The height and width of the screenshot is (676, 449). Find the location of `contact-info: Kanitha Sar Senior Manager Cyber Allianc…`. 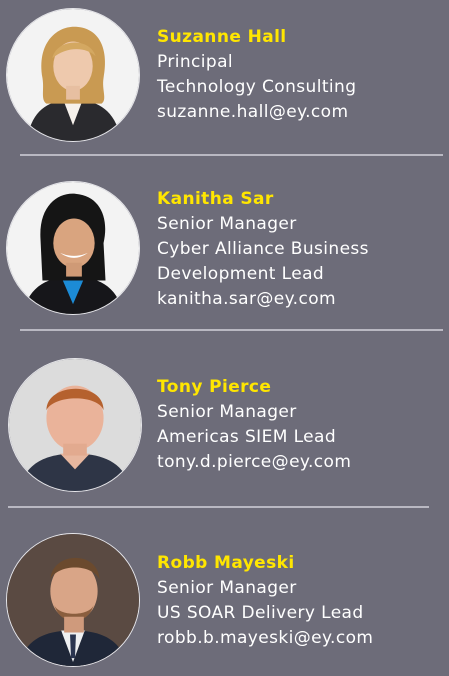

contact-info: Kanitha Sar Senior Manager Cyber Allianc… is located at coordinates (263, 249).